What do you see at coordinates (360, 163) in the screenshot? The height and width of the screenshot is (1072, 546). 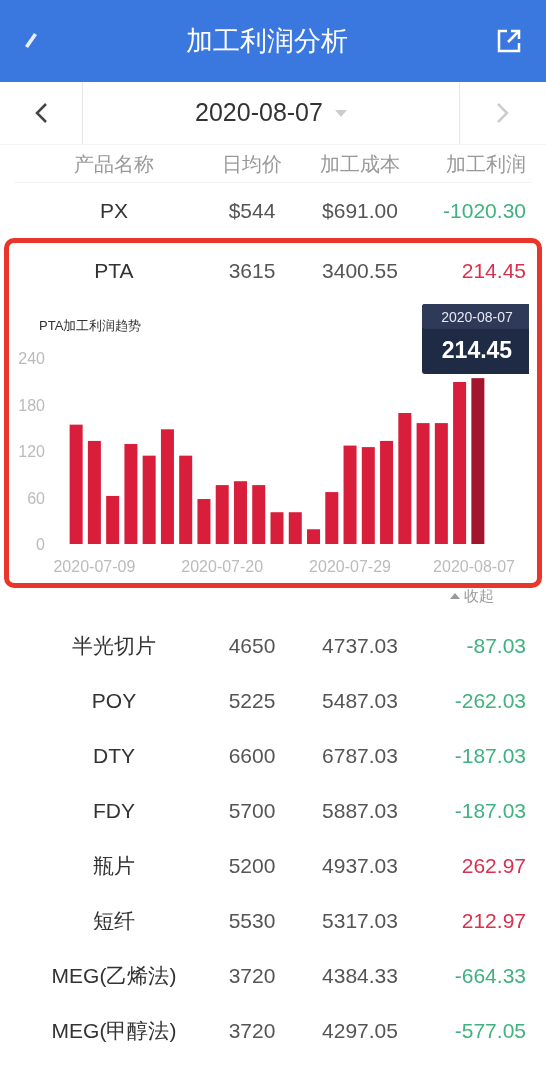 I see `column-header: 加工成本` at bounding box center [360, 163].